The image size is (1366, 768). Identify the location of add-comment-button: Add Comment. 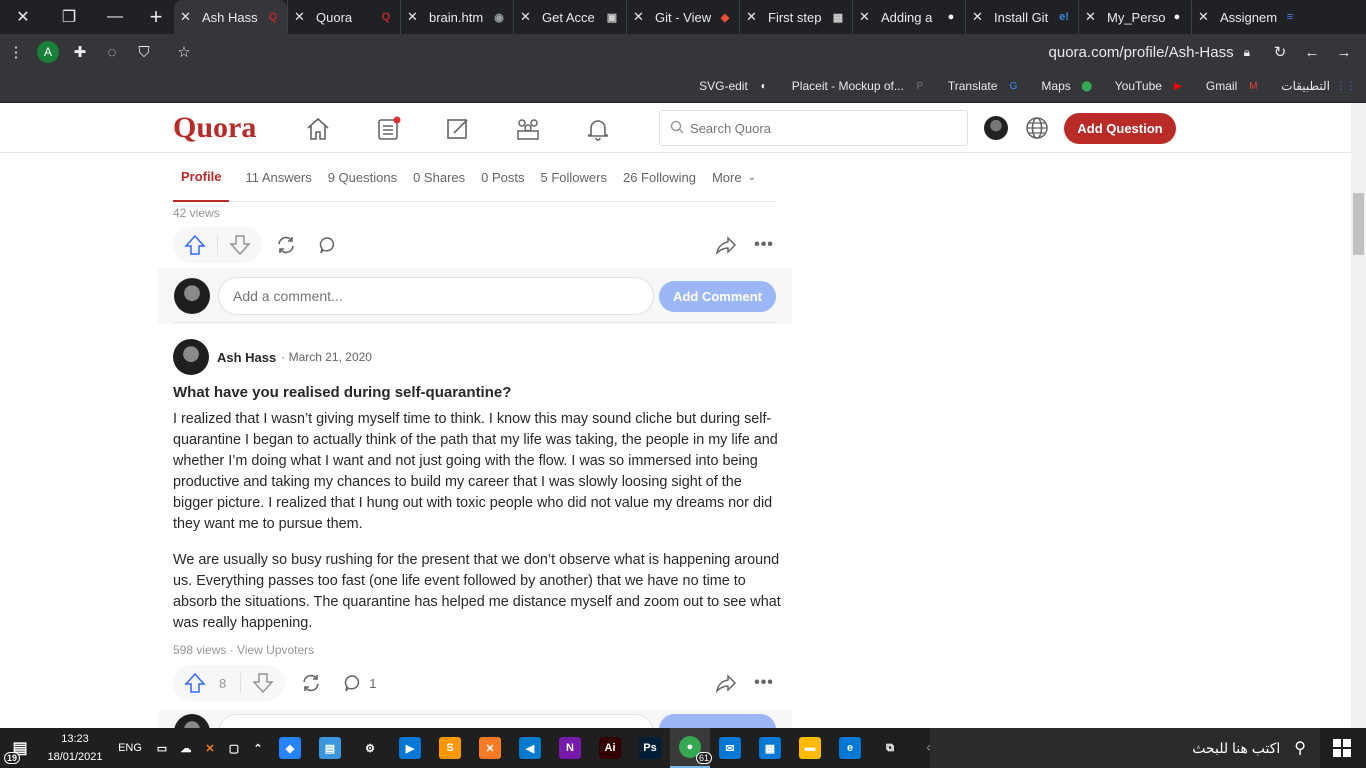
(717, 296).